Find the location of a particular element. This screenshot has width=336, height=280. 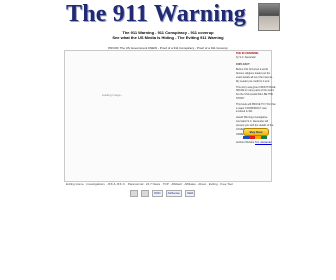

footer-link: Affidavit is located at coordinates (176, 184).